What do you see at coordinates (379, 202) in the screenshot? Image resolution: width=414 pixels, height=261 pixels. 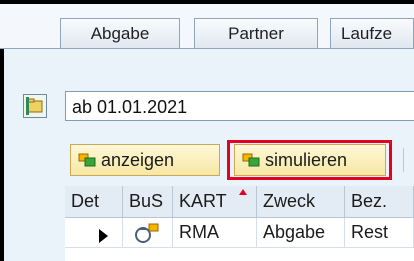 I see `column-header-bez: Bez.` at bounding box center [379, 202].